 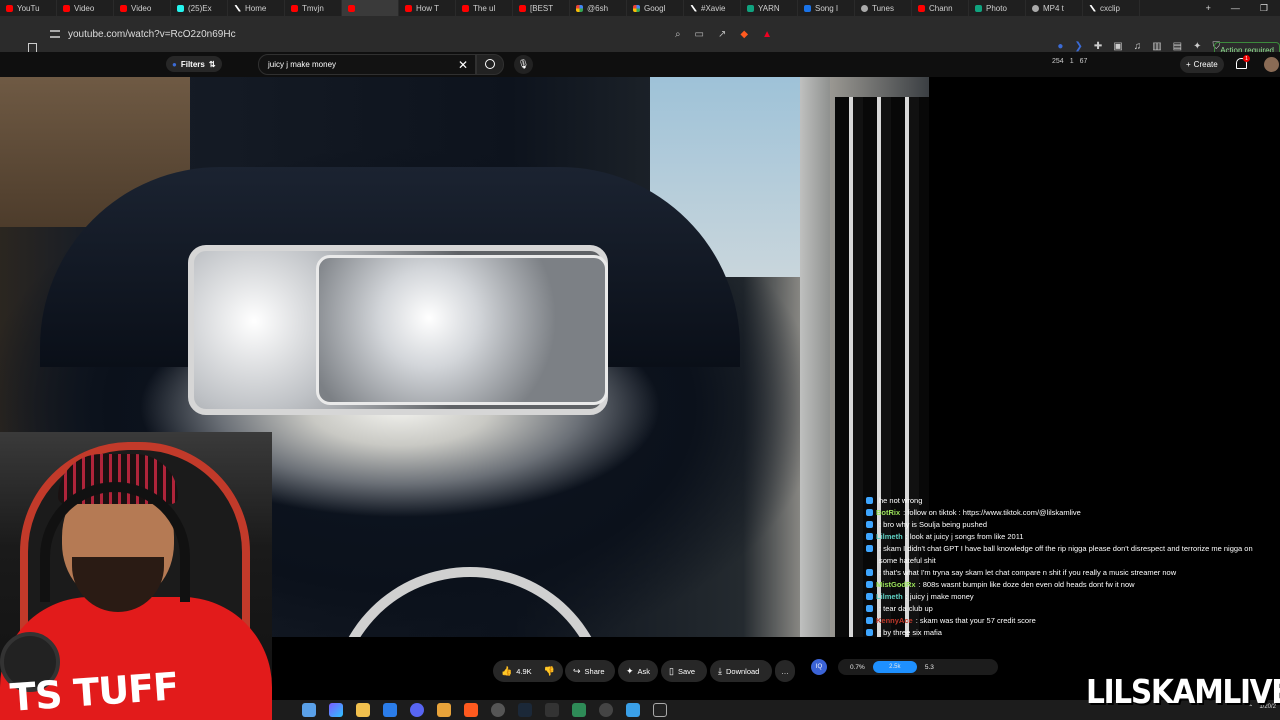 What do you see at coordinates (463, 65) in the screenshot?
I see `clear-search-icon: ✕` at bounding box center [463, 65].